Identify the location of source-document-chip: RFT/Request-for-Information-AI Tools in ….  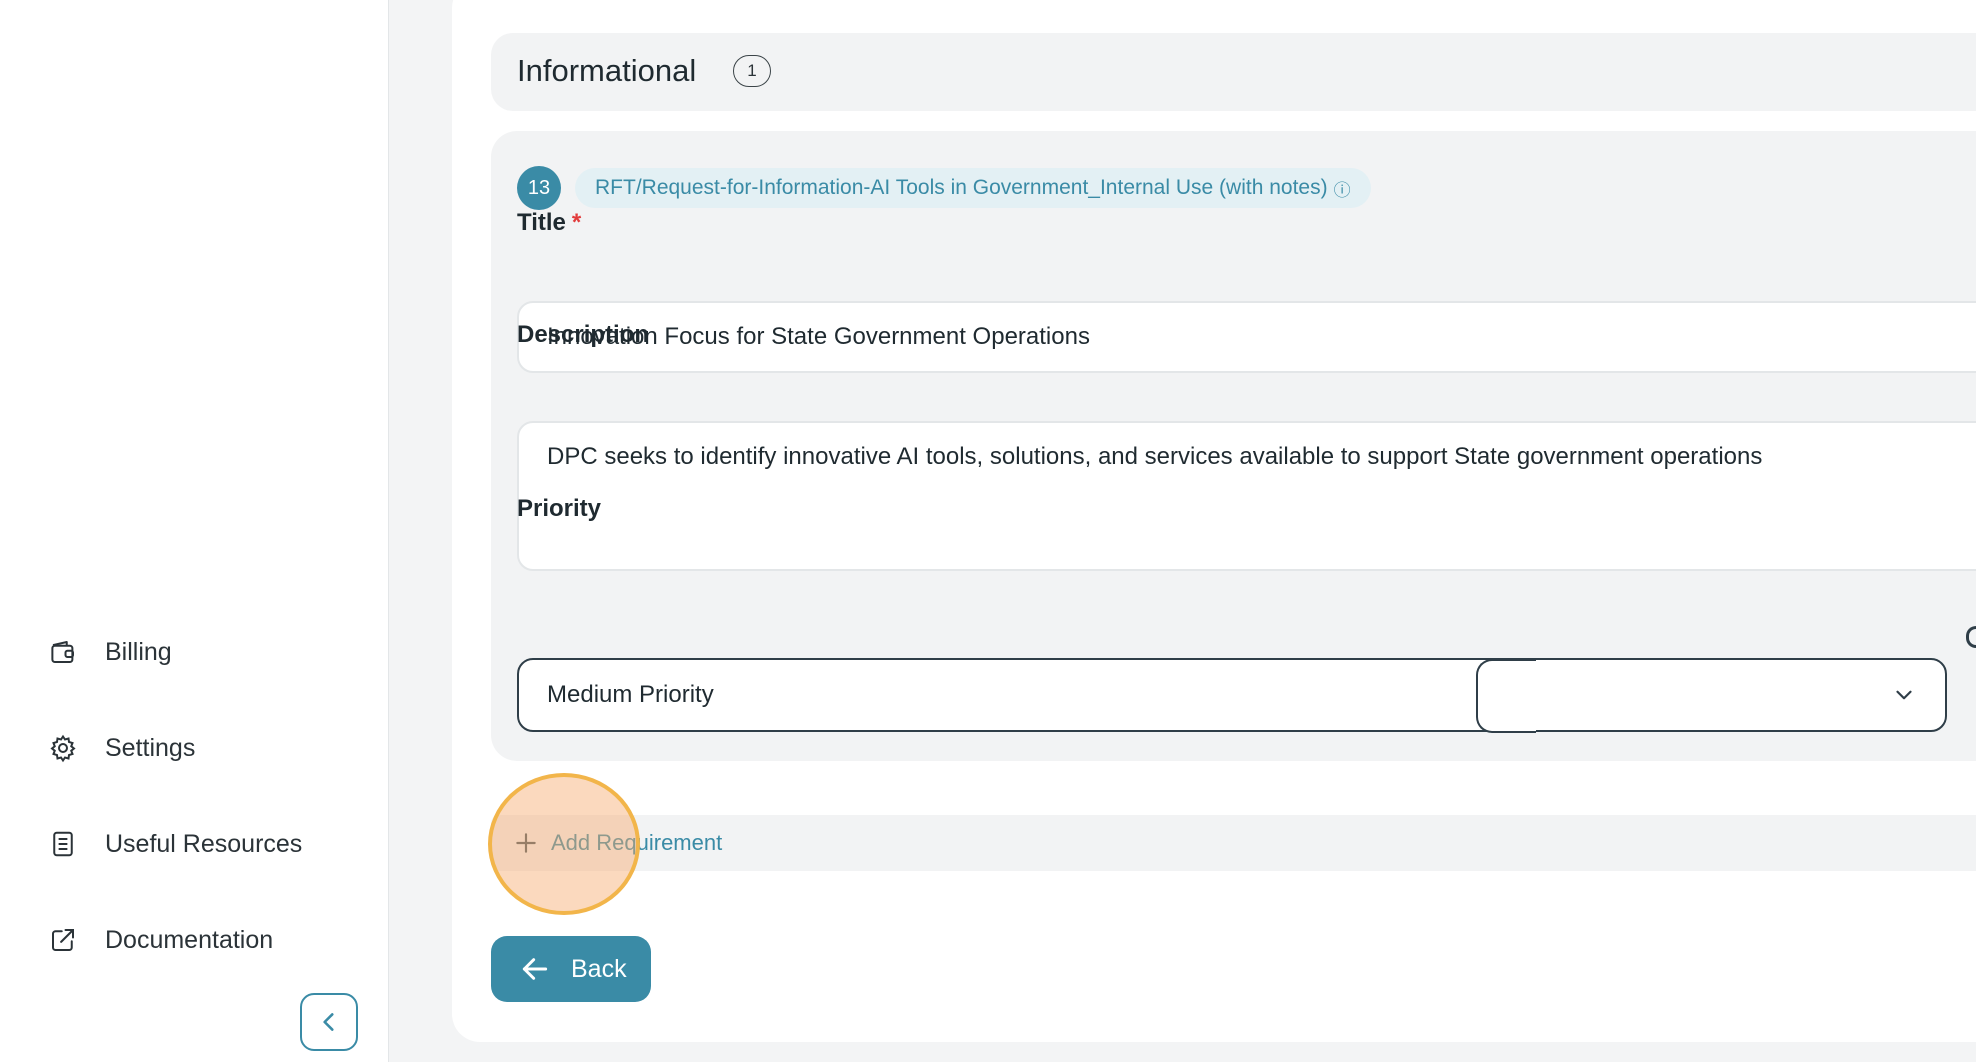
(973, 188).